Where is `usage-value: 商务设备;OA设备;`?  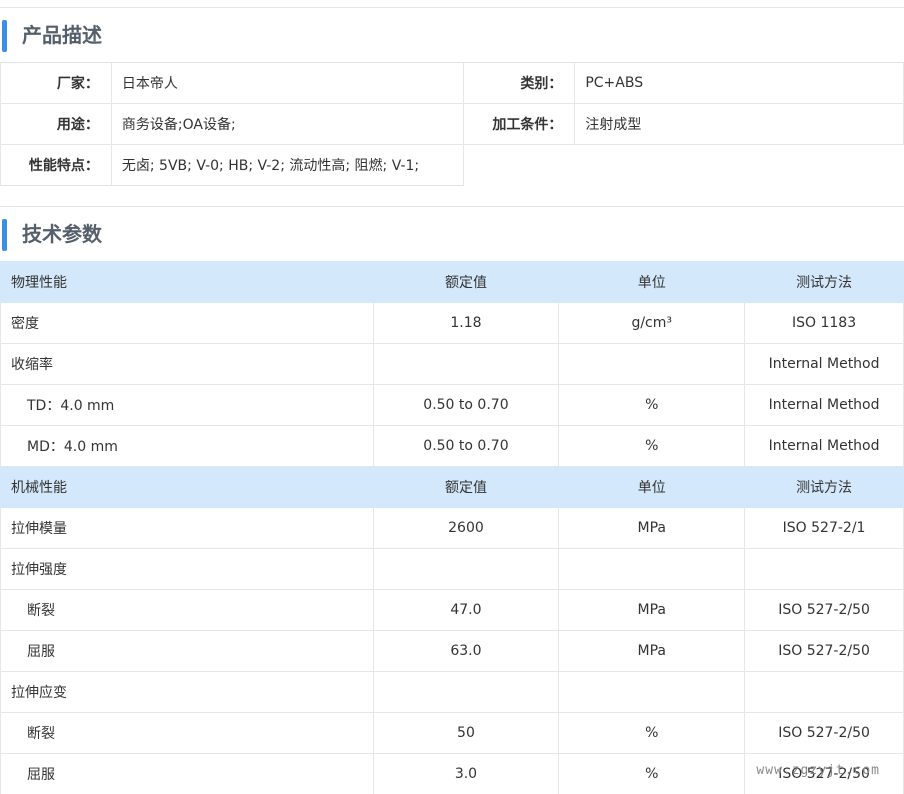
usage-value: 商务设备;OA设备; is located at coordinates (287, 124).